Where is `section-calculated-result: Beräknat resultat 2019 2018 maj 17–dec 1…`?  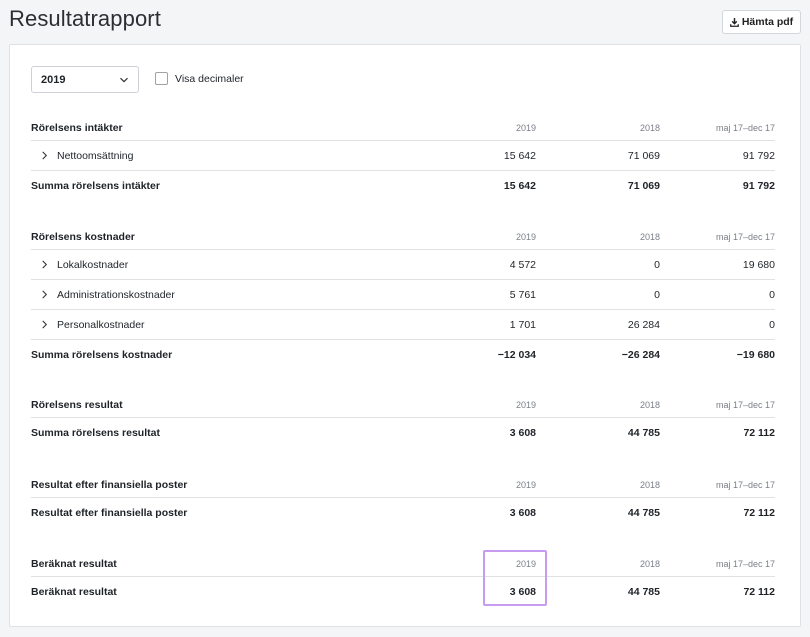
section-calculated-result: Beräknat resultat 2019 2018 maj 17–dec 1… is located at coordinates (403, 579).